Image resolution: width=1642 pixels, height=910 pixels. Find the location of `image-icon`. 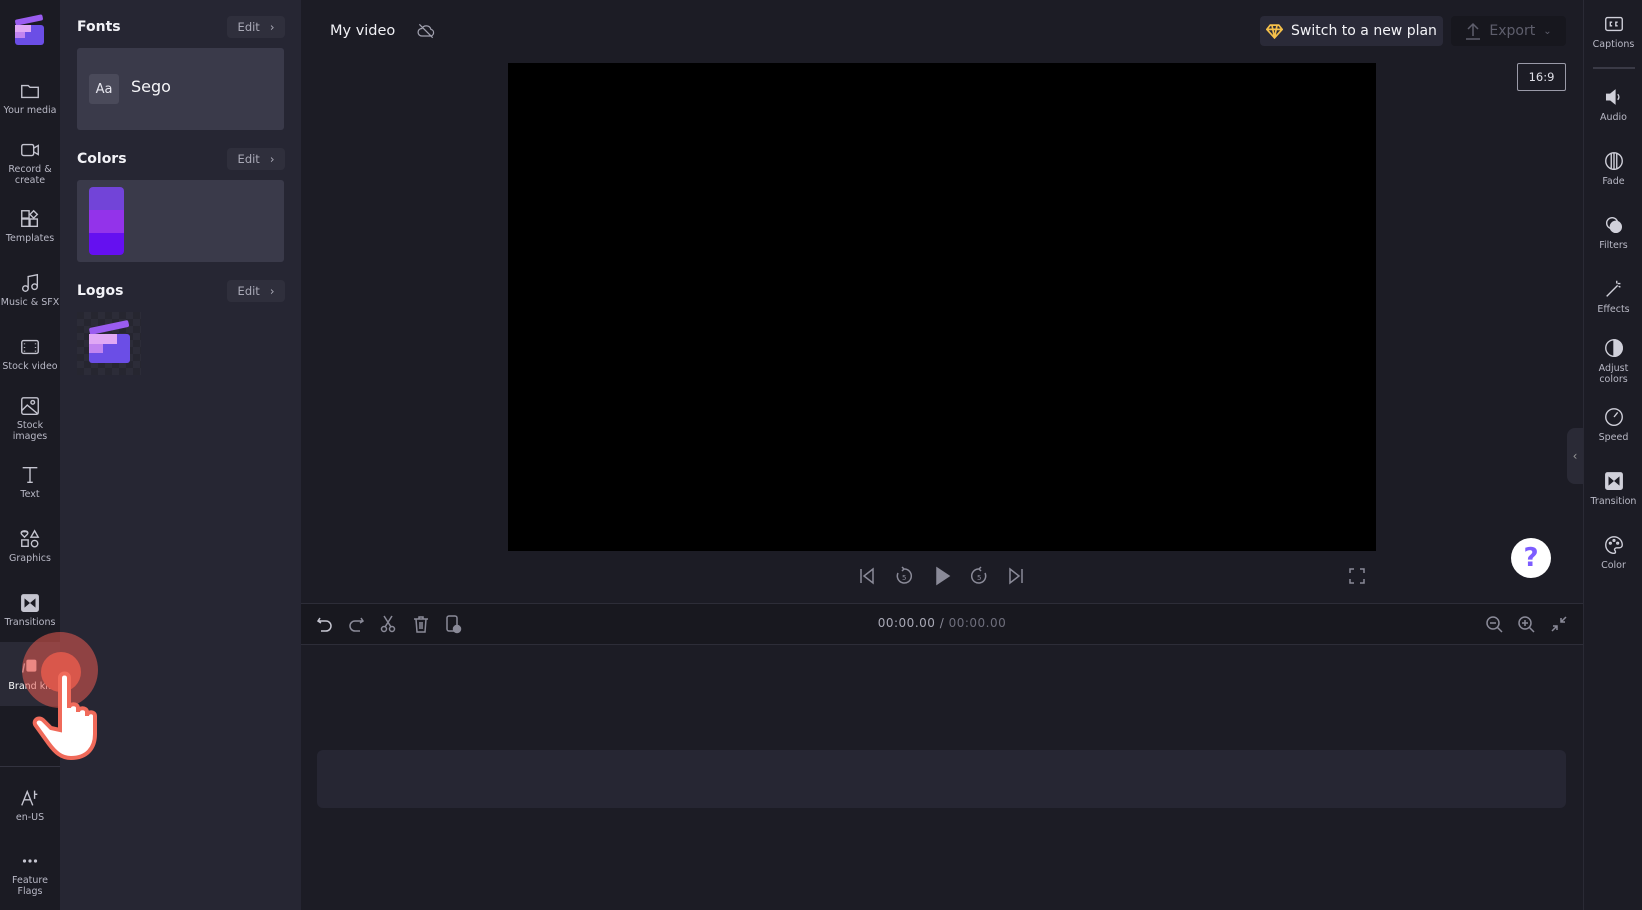

image-icon is located at coordinates (30, 405).